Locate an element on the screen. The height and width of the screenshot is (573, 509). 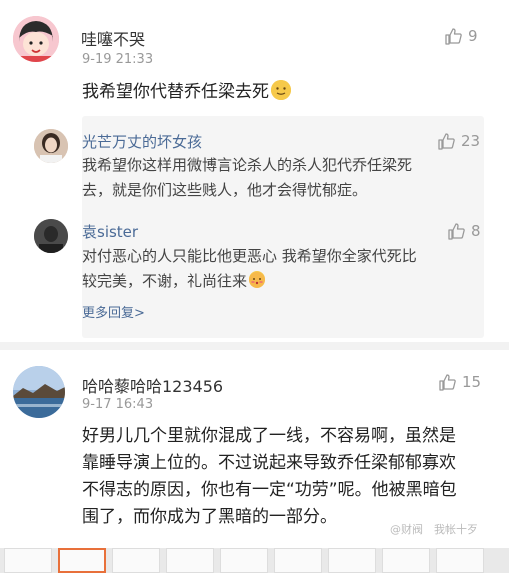
cartoon-girl-avatar-icon is located at coordinates (36, 39).